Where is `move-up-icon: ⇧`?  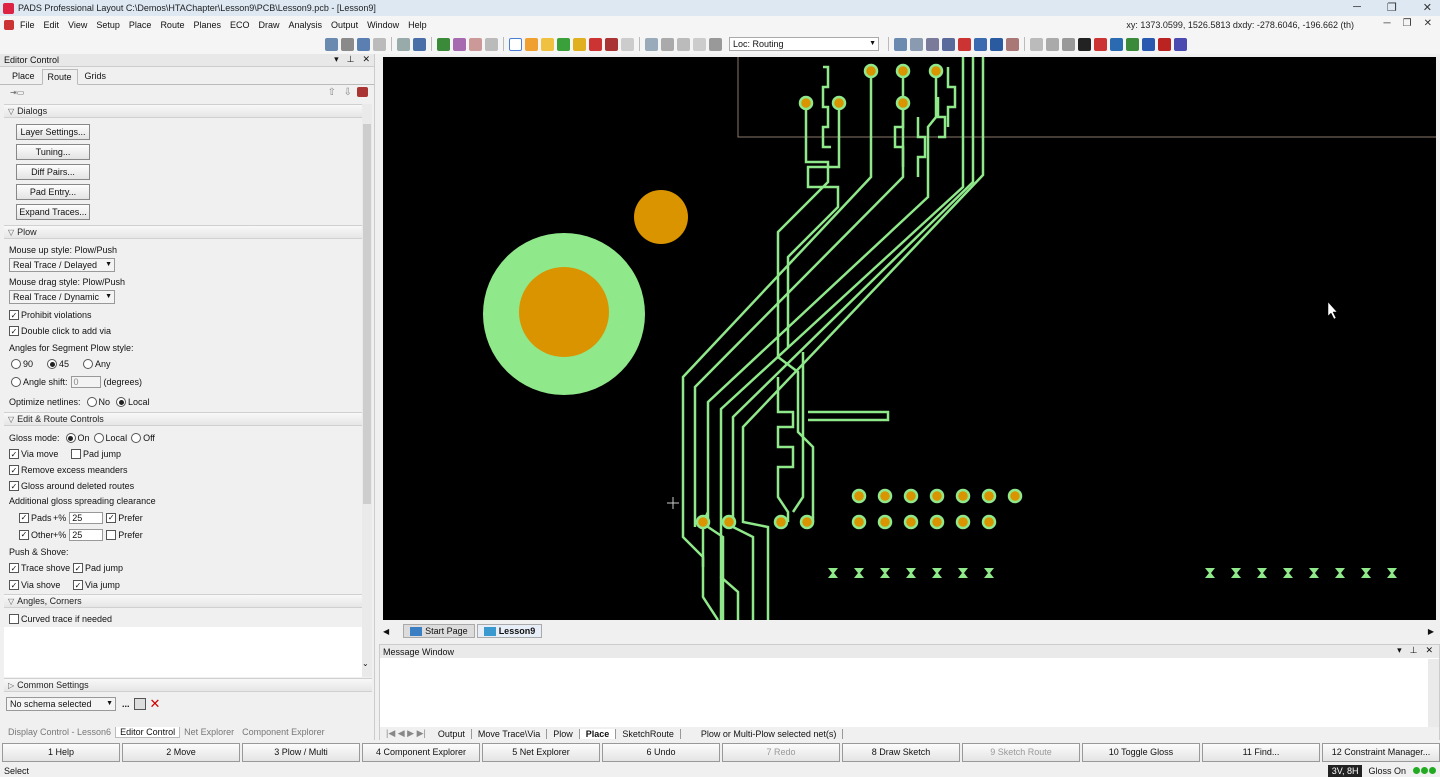 move-up-icon: ⇧ is located at coordinates (332, 92).